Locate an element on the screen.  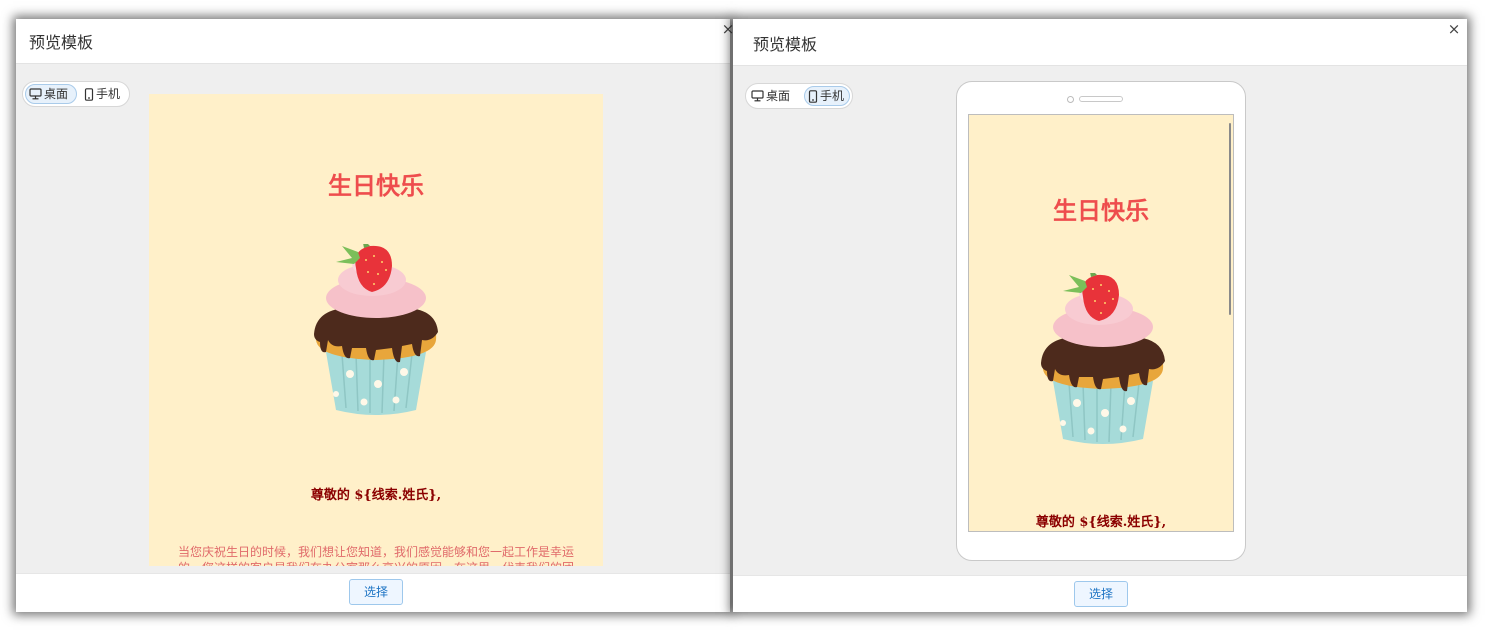
phone-screen: 生日快乐 尊敬的 ${线索.姓氏}, is located at coordinates (1101, 323).